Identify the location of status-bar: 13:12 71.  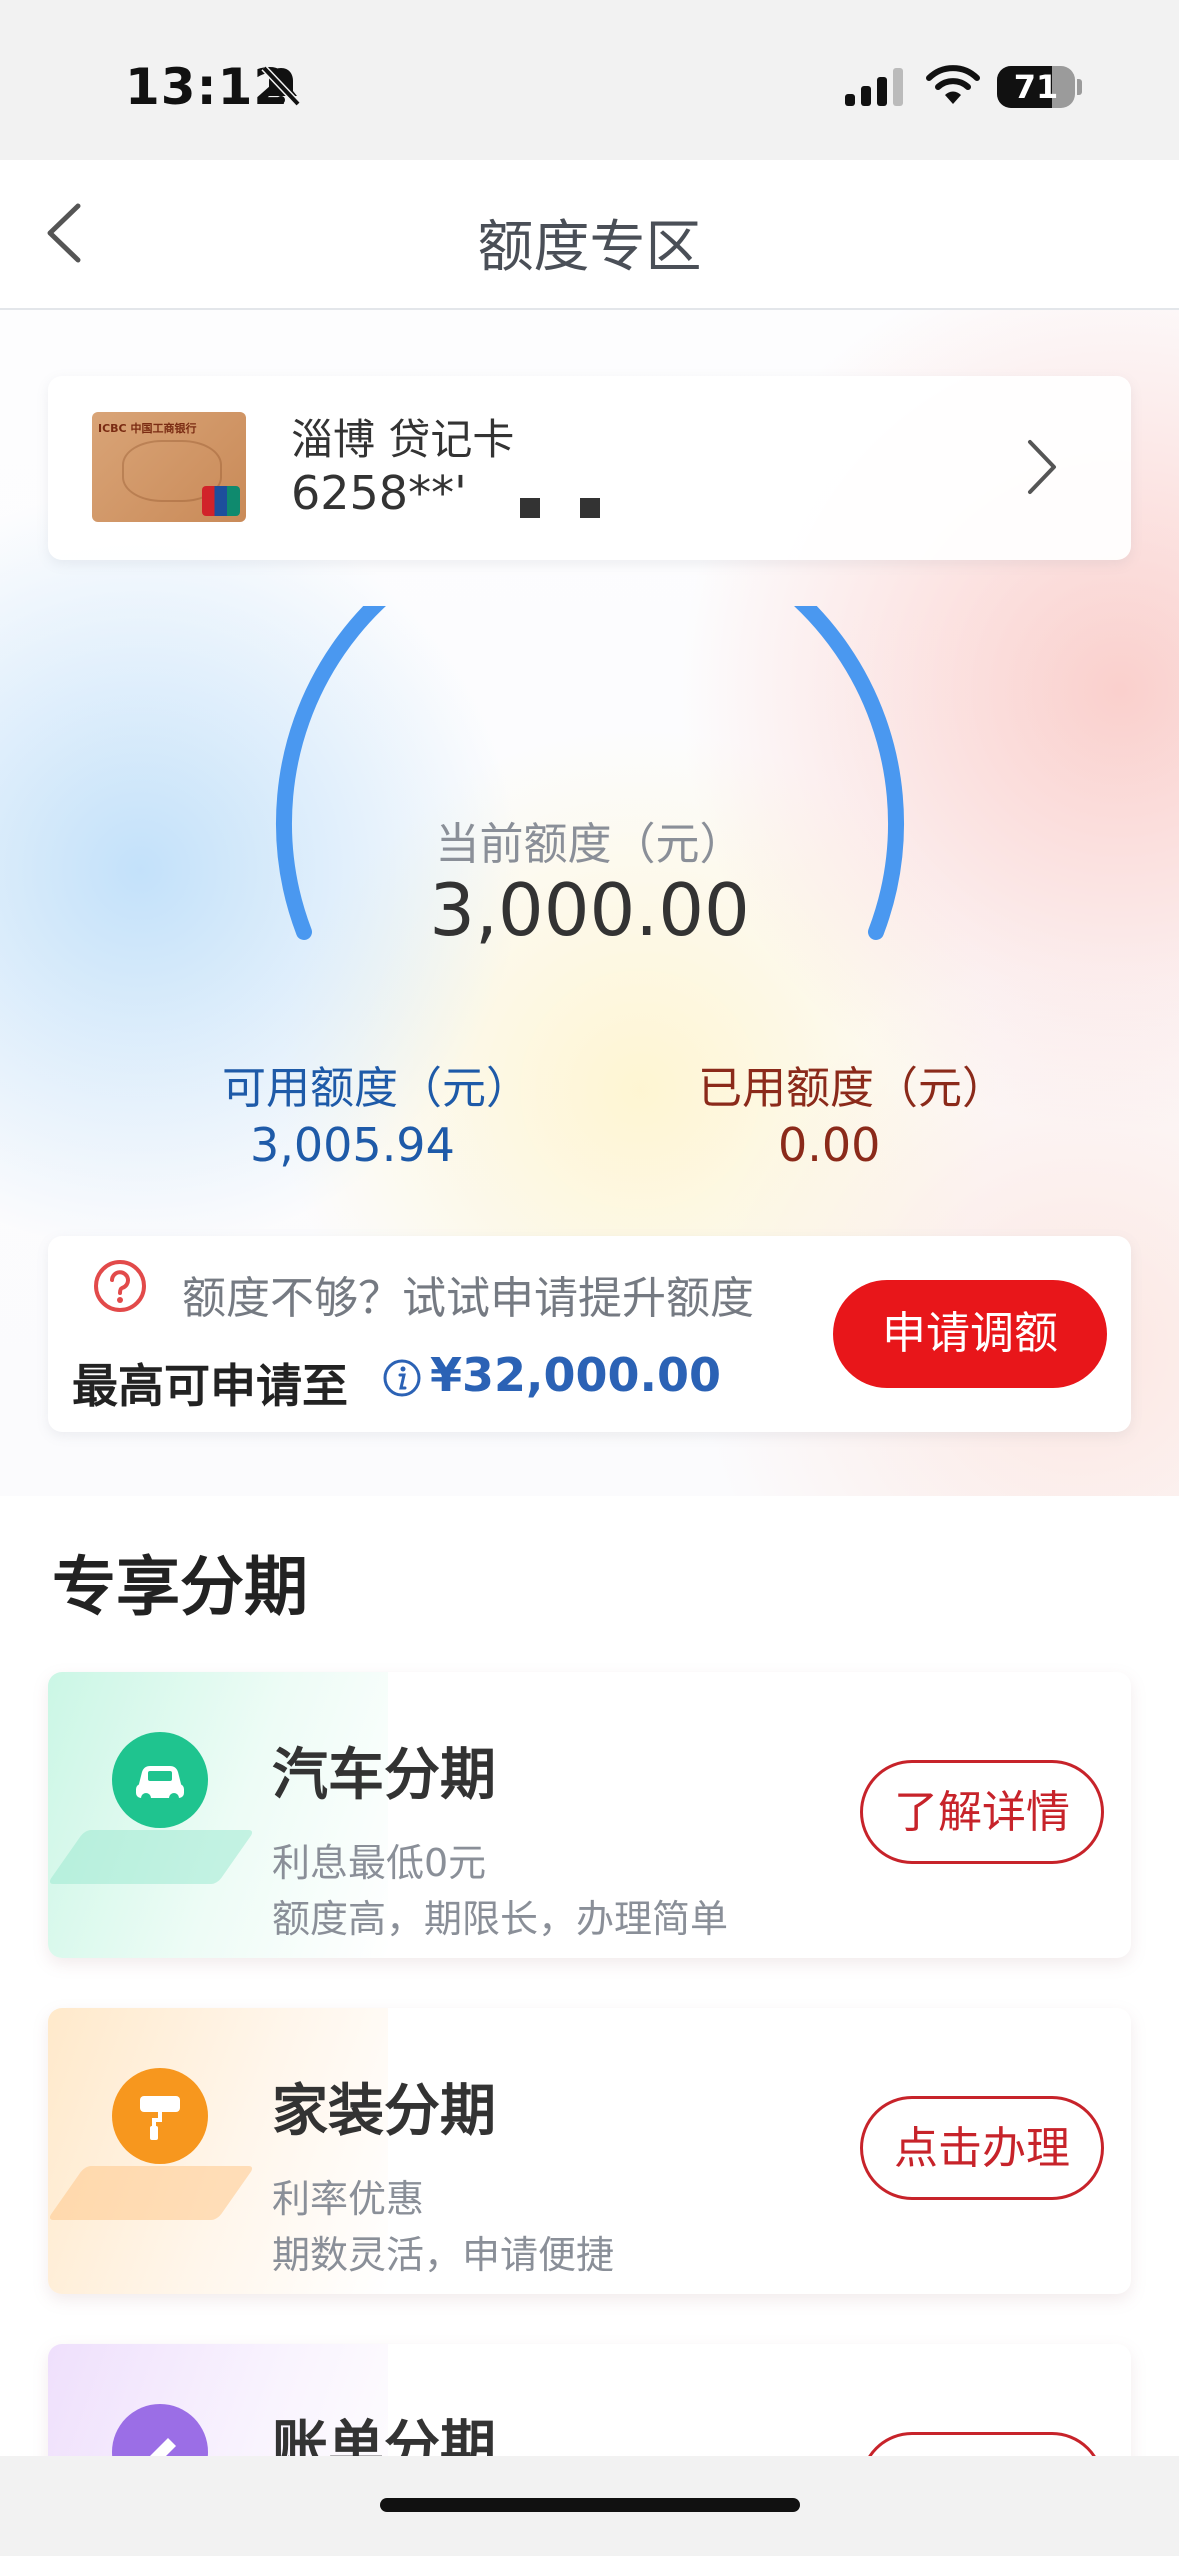
(589, 80).